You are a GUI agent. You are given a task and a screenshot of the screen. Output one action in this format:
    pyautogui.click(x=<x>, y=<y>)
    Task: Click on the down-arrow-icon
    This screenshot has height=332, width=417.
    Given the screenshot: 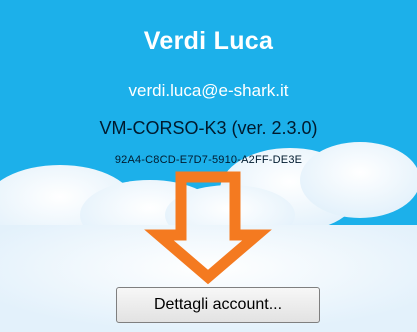 What is the action you would take?
    pyautogui.click(x=208, y=228)
    